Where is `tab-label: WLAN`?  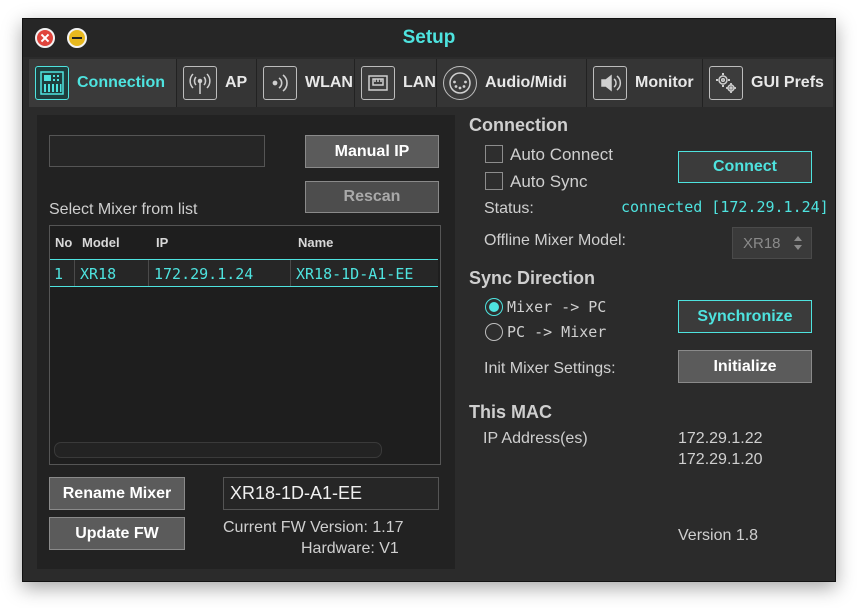
tab-label: WLAN is located at coordinates (329, 82).